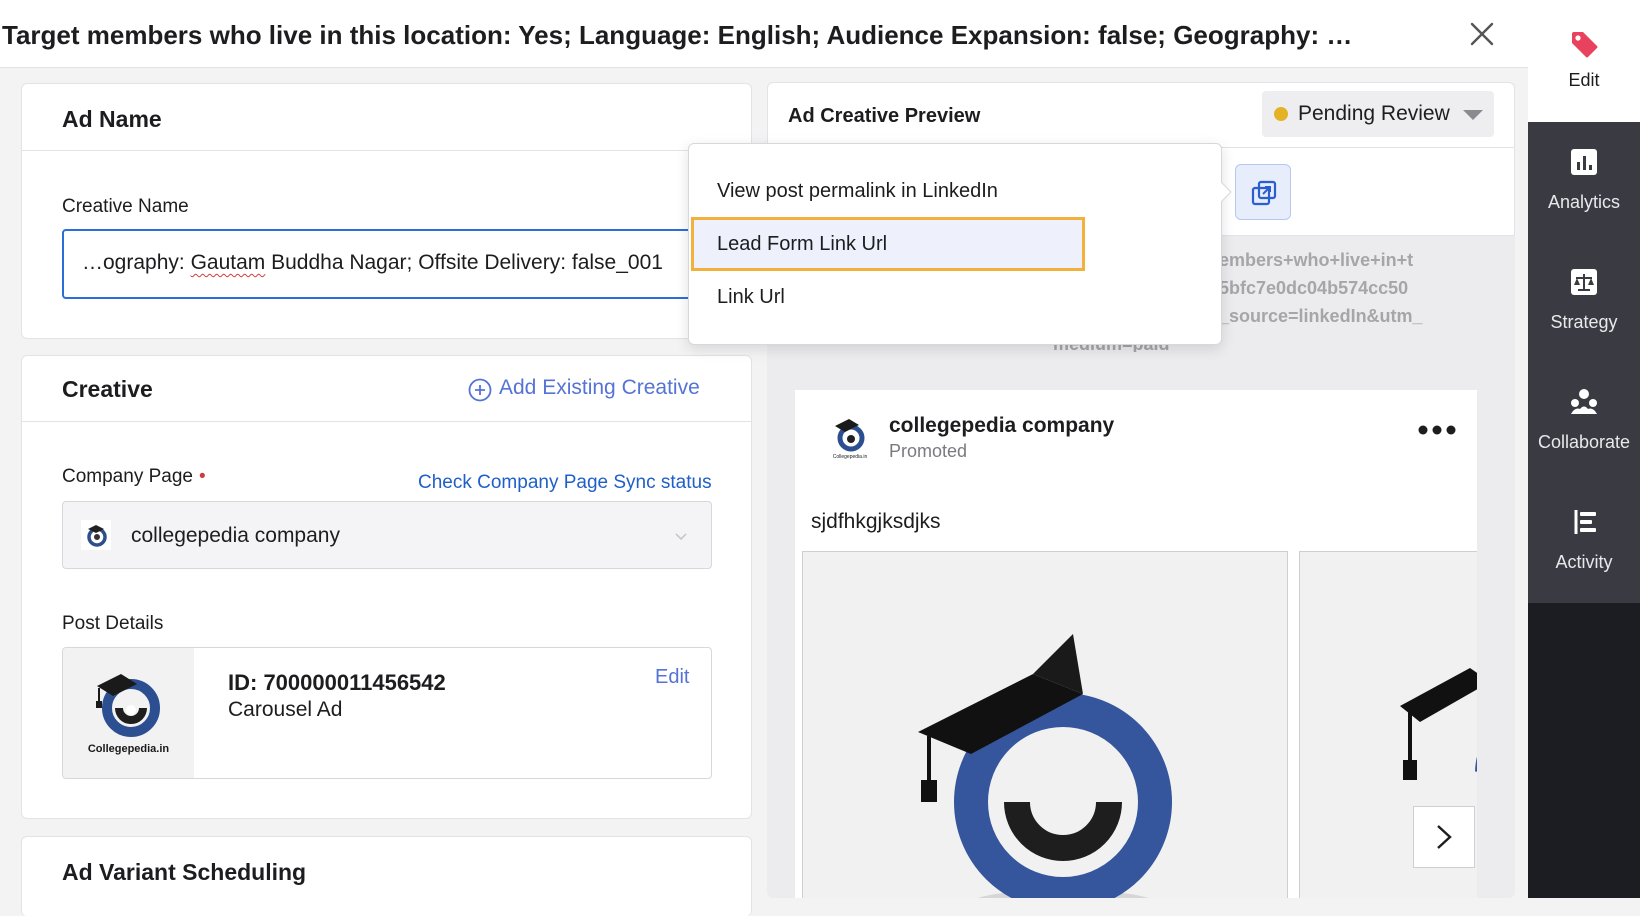 The image size is (1640, 916). What do you see at coordinates (751, 297) in the screenshot?
I see `menu-item-link-url: Link Url` at bounding box center [751, 297].